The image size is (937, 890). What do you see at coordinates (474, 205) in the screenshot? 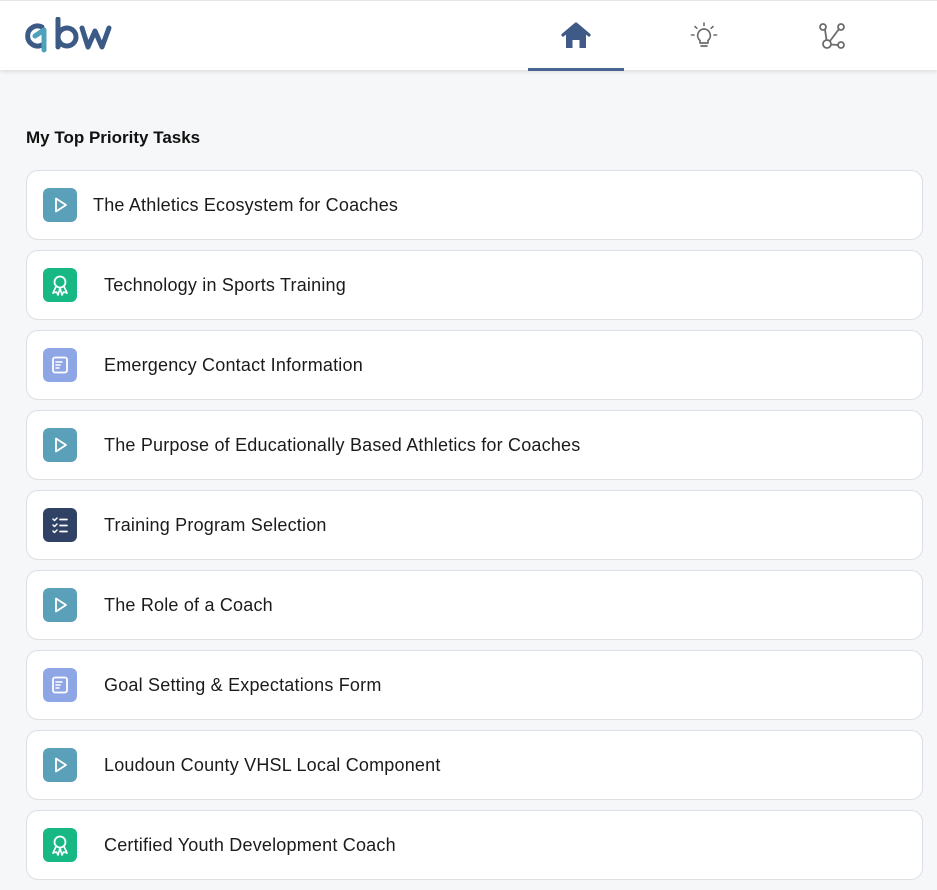
I see `task-item-athletics-ecosystem: The Athletics Ecosystem for Coaches` at bounding box center [474, 205].